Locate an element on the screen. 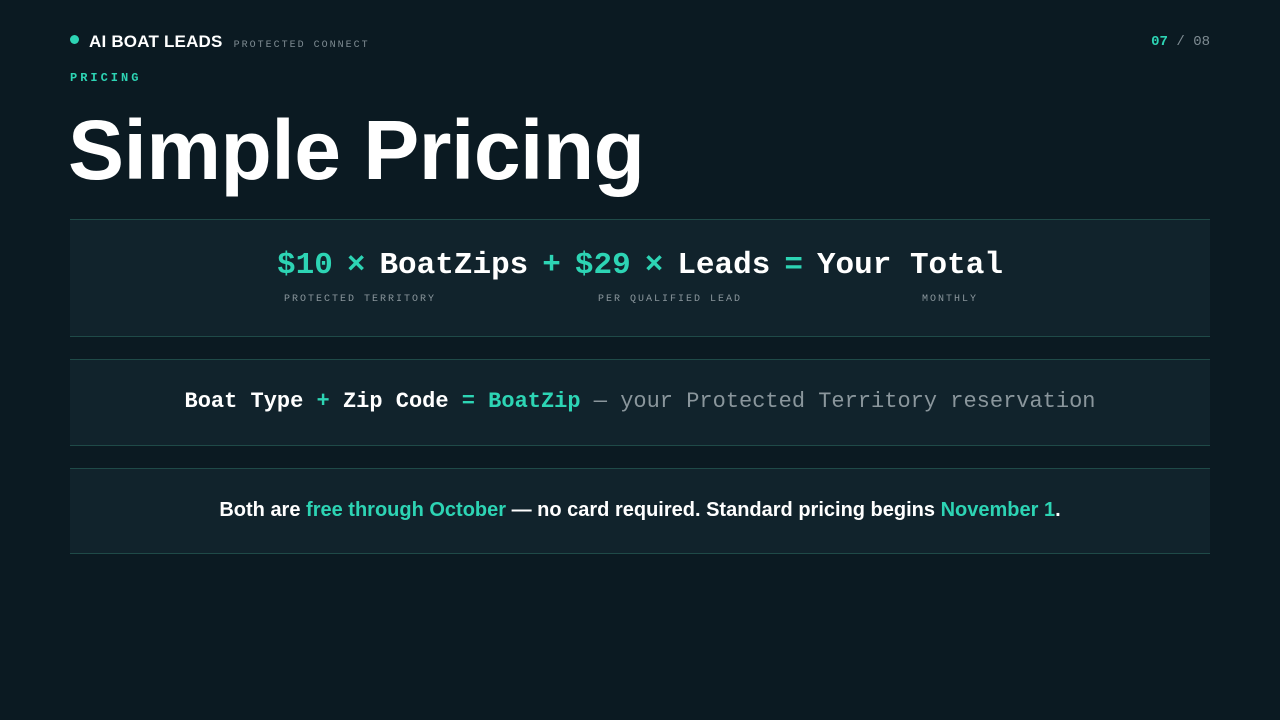  caption-protected-territory: PROTECTED TERRITORY is located at coordinates (360, 299).